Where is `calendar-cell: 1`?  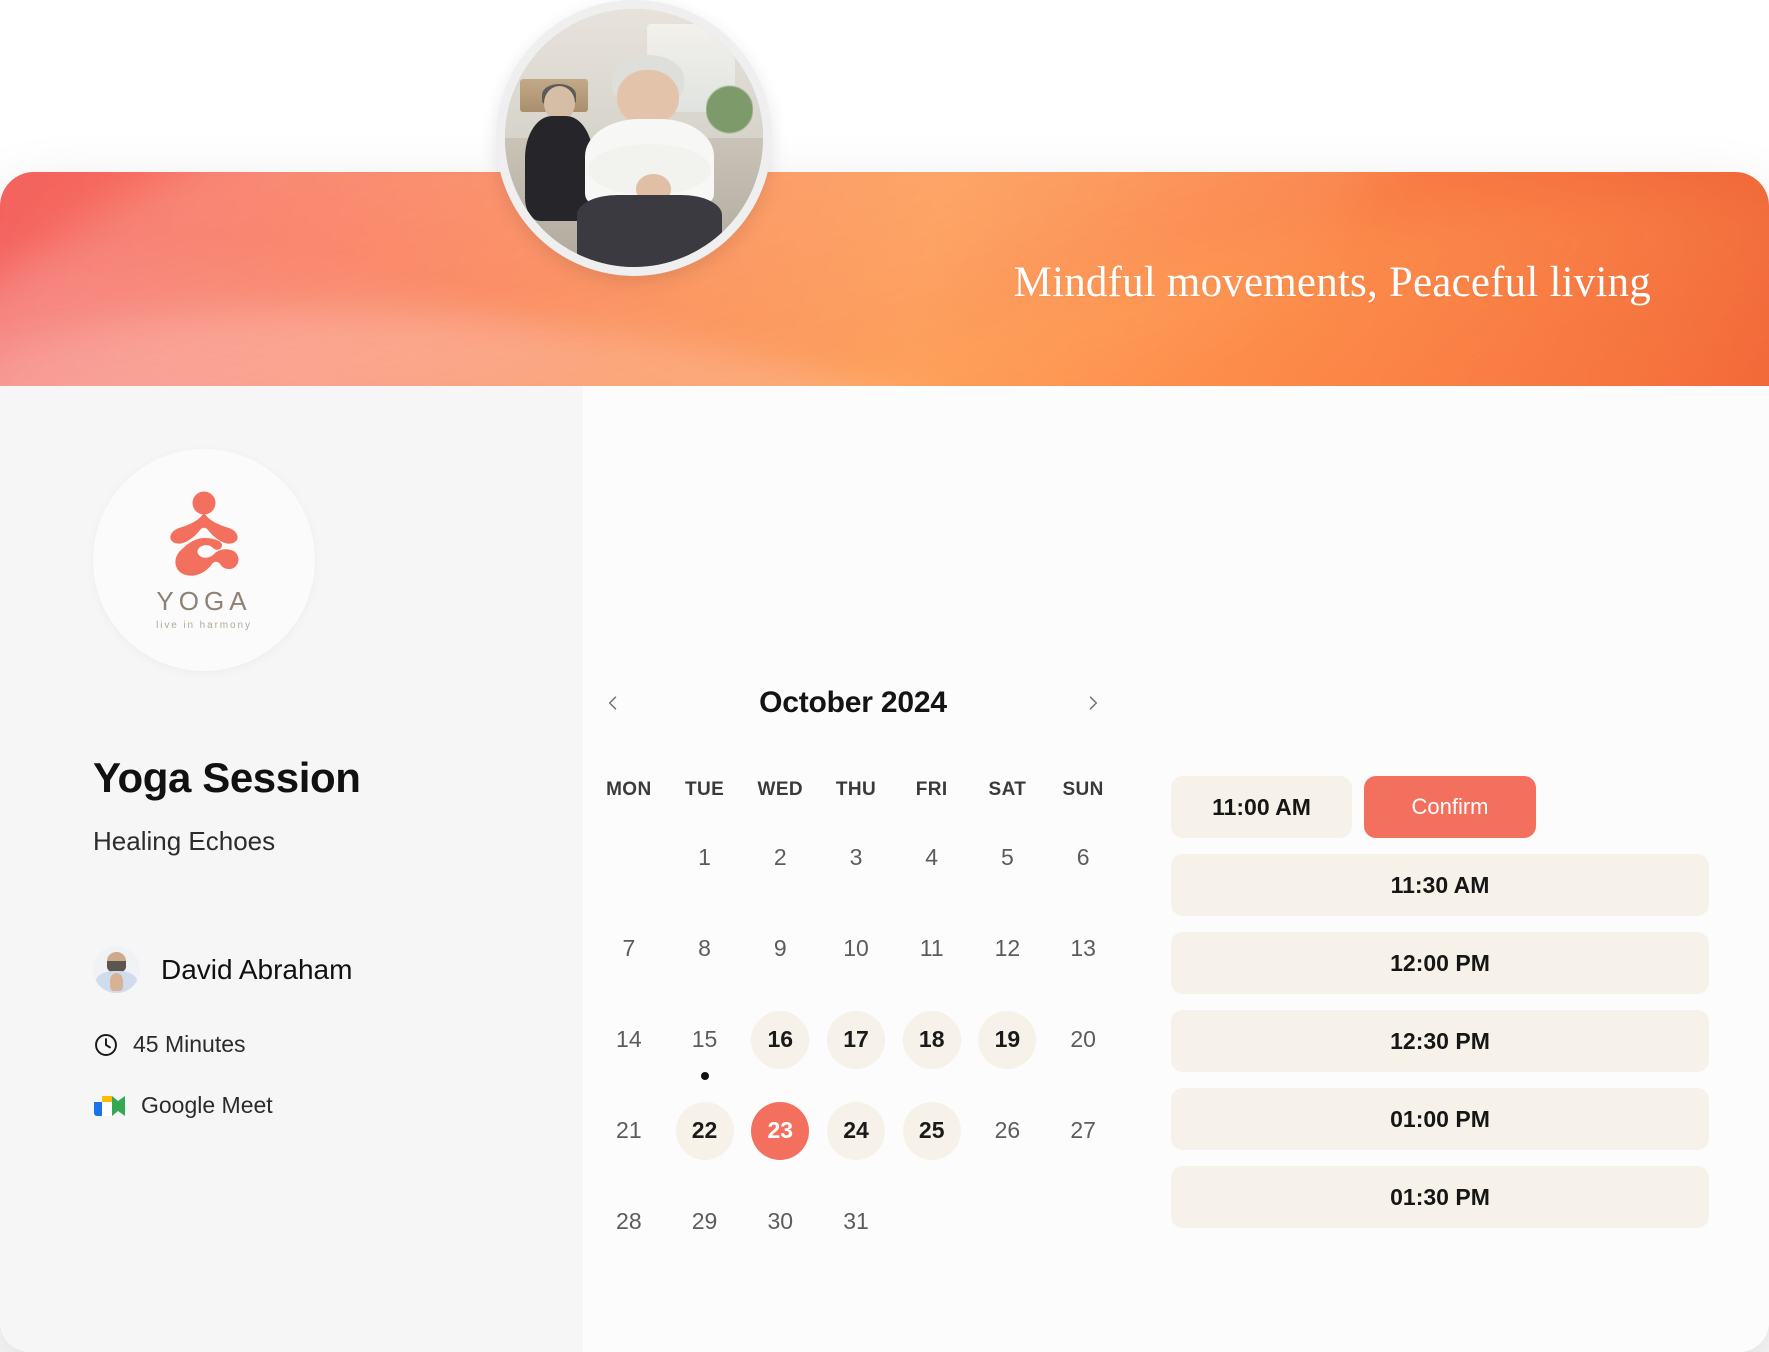
calendar-cell: 1 is located at coordinates (705, 857).